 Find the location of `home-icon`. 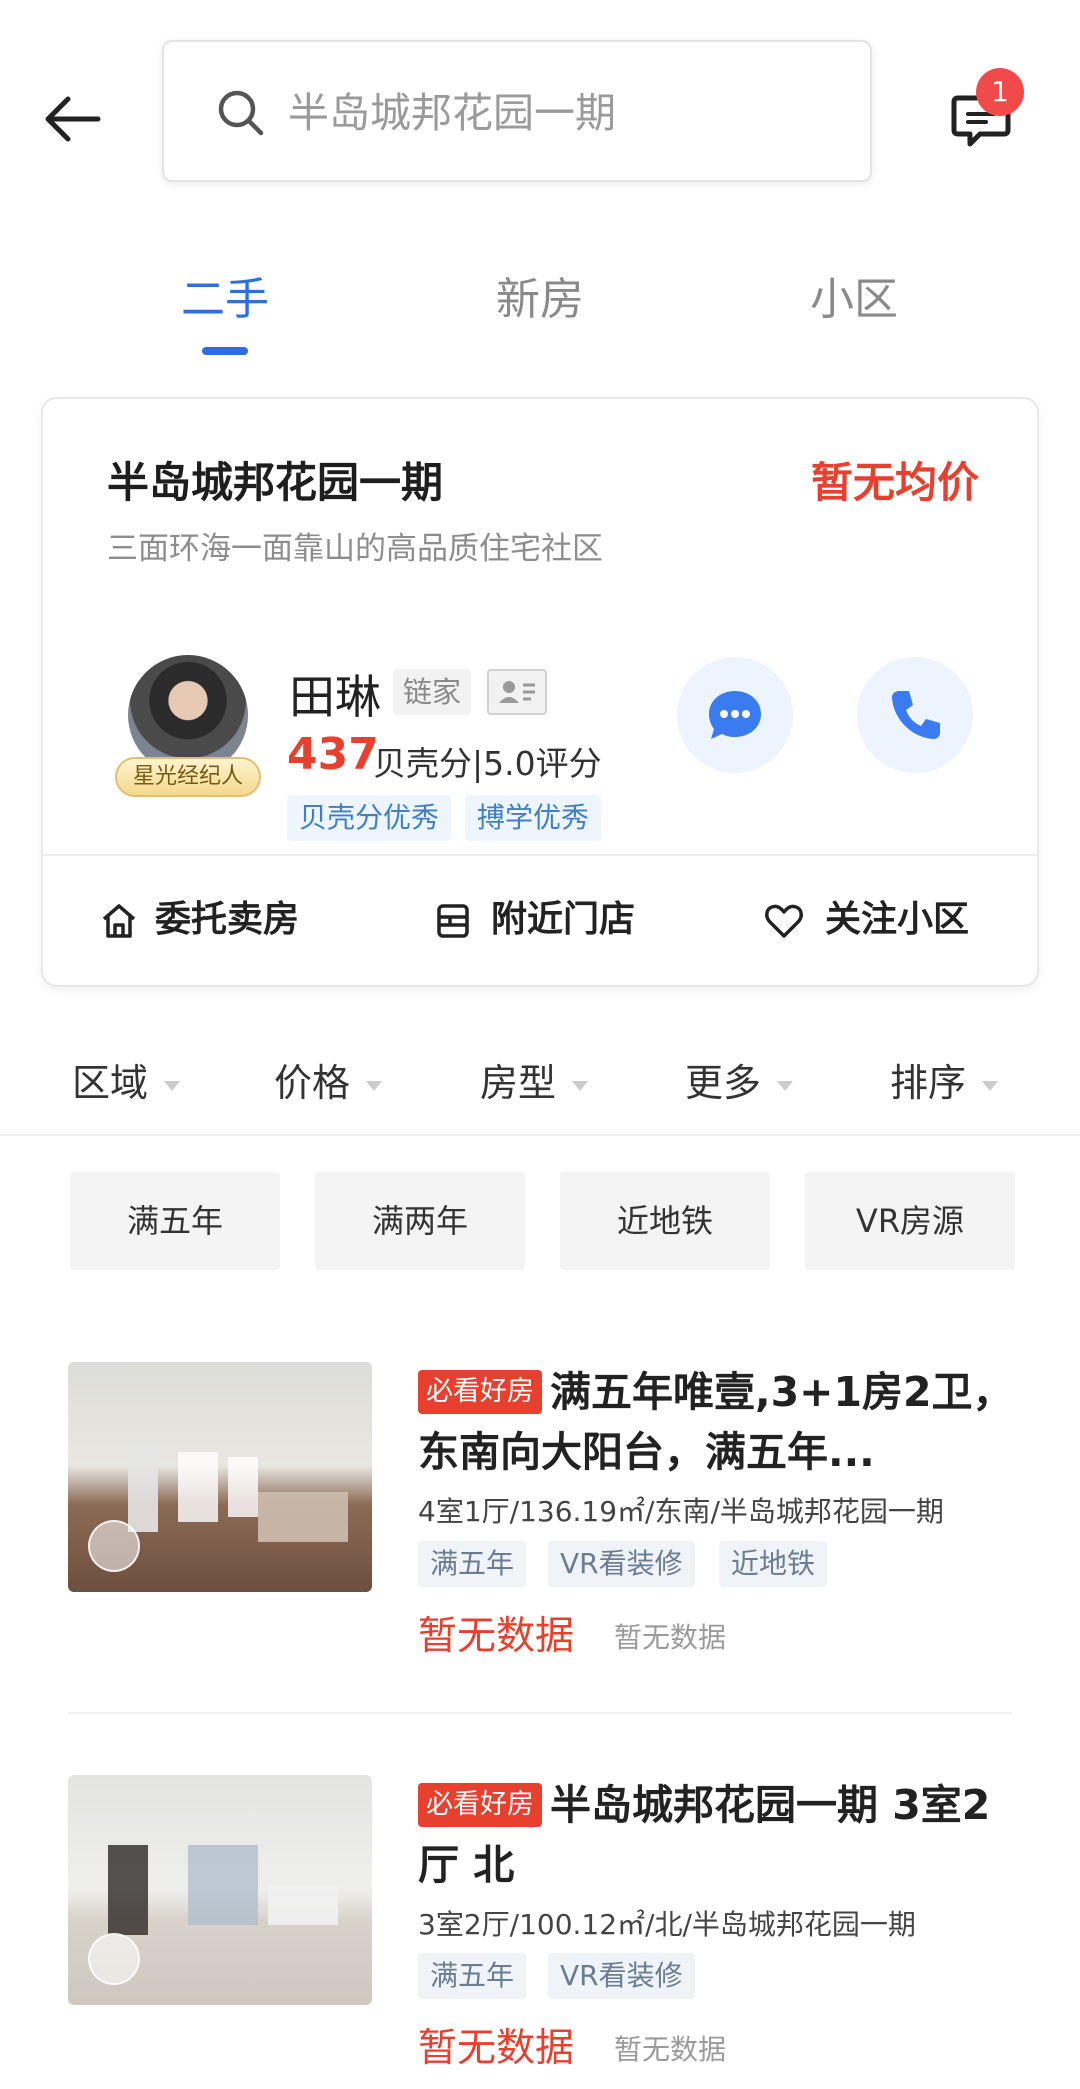

home-icon is located at coordinates (119, 921).